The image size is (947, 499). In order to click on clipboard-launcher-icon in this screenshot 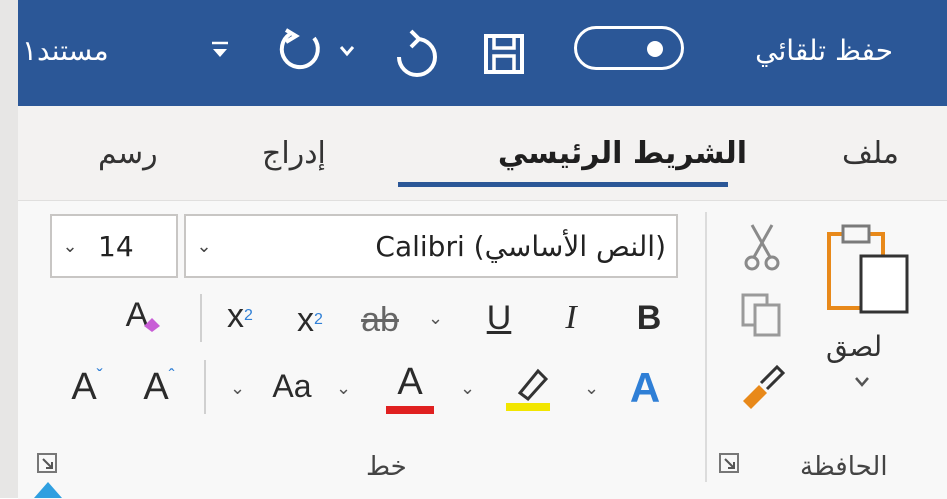, I will do `click(729, 463)`.